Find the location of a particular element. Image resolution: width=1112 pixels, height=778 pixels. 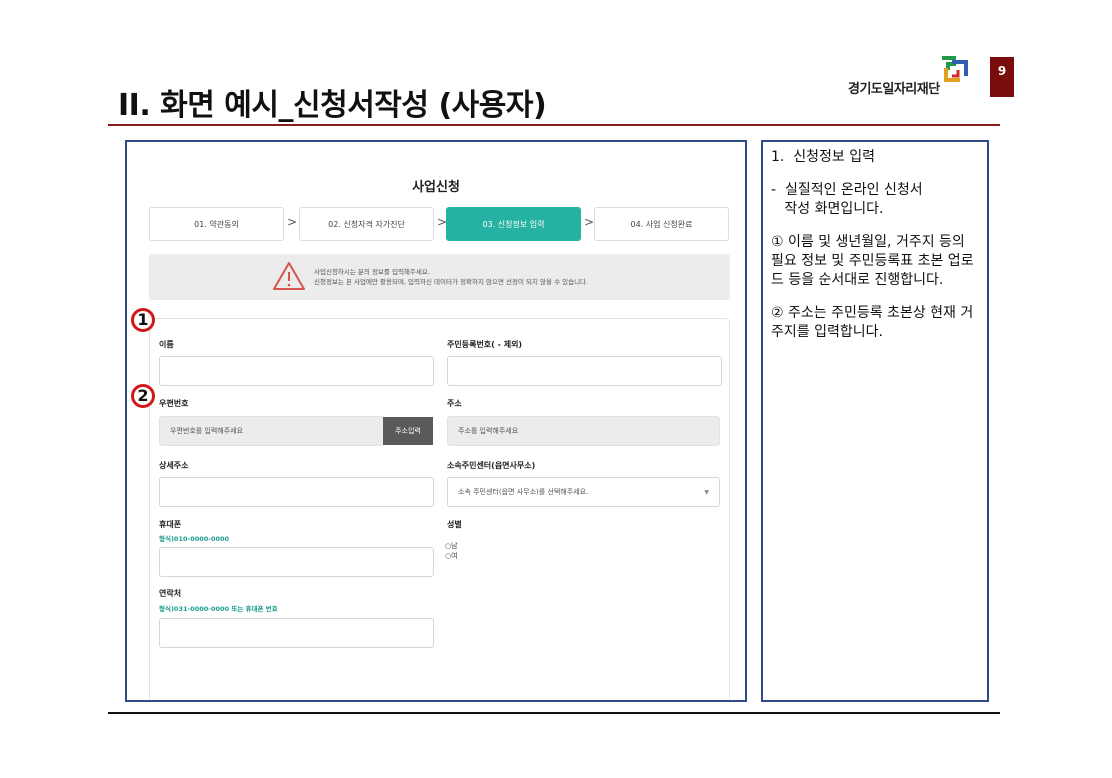

center-select: 소속 주민센터(읍면 사무소)를 선택해주세요. ▼ is located at coordinates (583, 492).